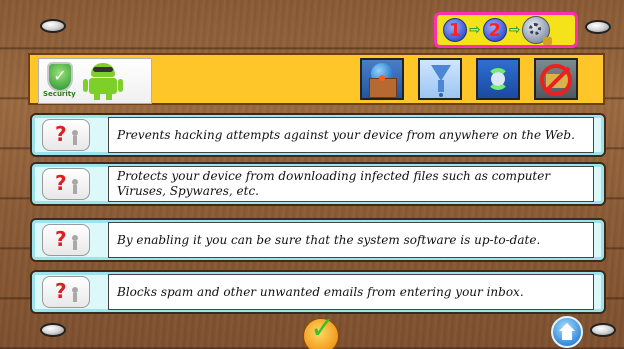  I want to click on step-number: 2, so click(494, 30).